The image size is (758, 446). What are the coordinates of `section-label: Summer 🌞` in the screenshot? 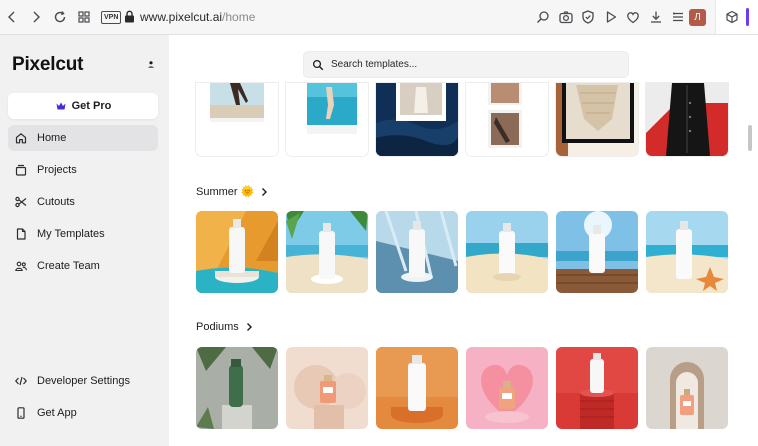 It's located at (225, 192).